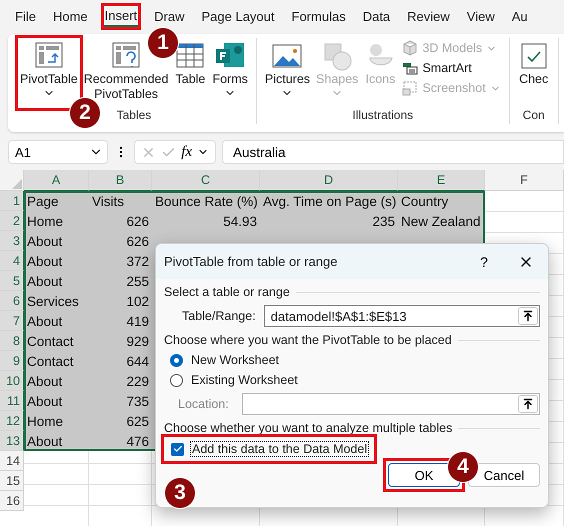  I want to click on dialog-title: PivotTable from table or range, so click(251, 261).